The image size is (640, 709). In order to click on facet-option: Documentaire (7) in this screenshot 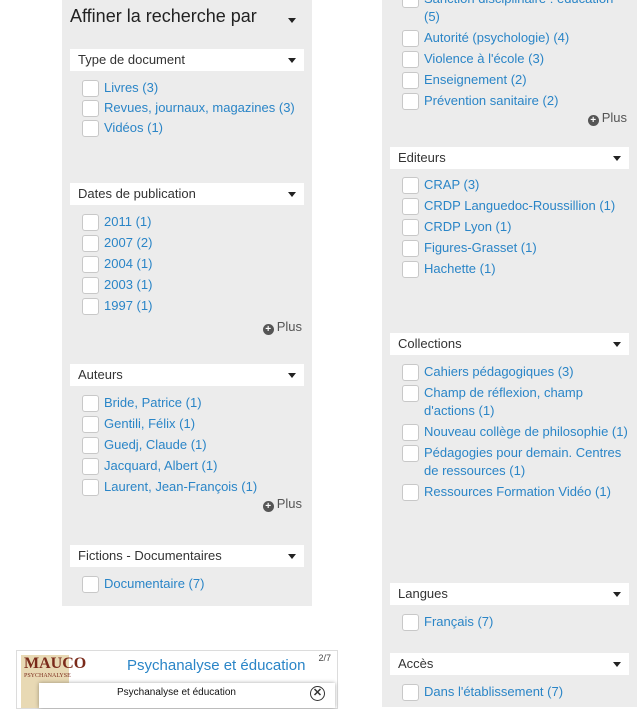, I will do `click(187, 584)`.